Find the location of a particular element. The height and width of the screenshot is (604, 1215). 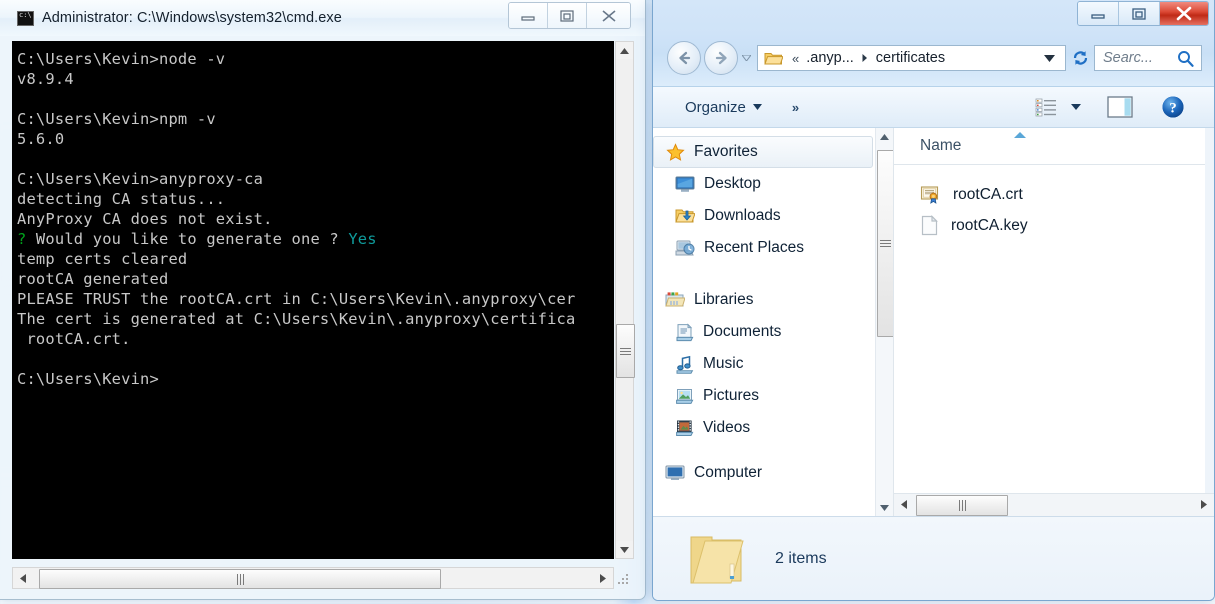

folder-icon is located at coordinates (773, 58).